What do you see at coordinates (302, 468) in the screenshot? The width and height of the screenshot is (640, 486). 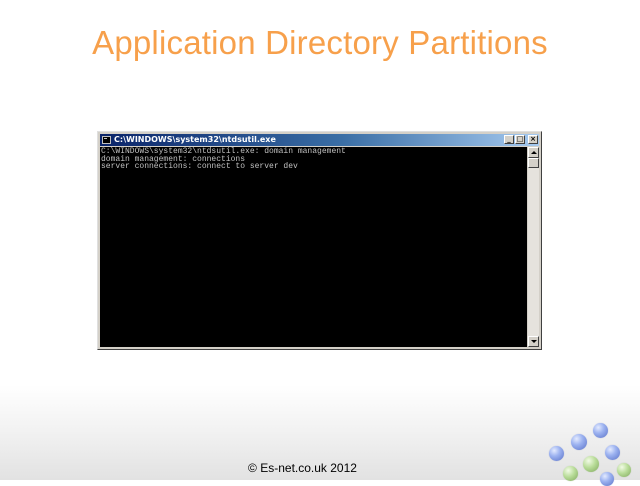 I see `copyright-footer: © Es-net.co.uk 2012` at bounding box center [302, 468].